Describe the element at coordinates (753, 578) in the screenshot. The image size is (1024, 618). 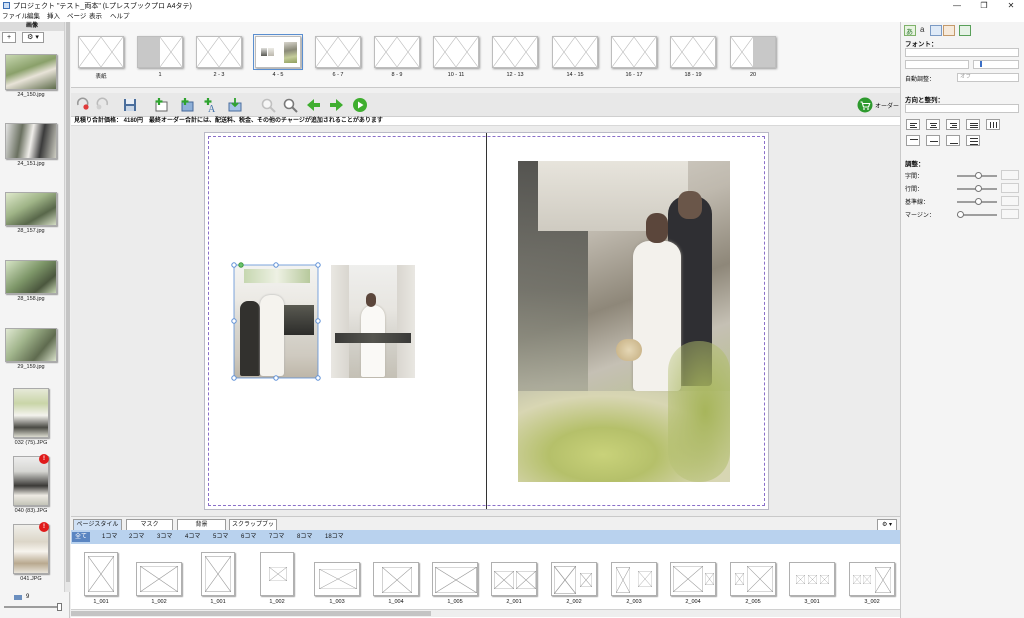
I see `layout-item: 2_005` at that location.